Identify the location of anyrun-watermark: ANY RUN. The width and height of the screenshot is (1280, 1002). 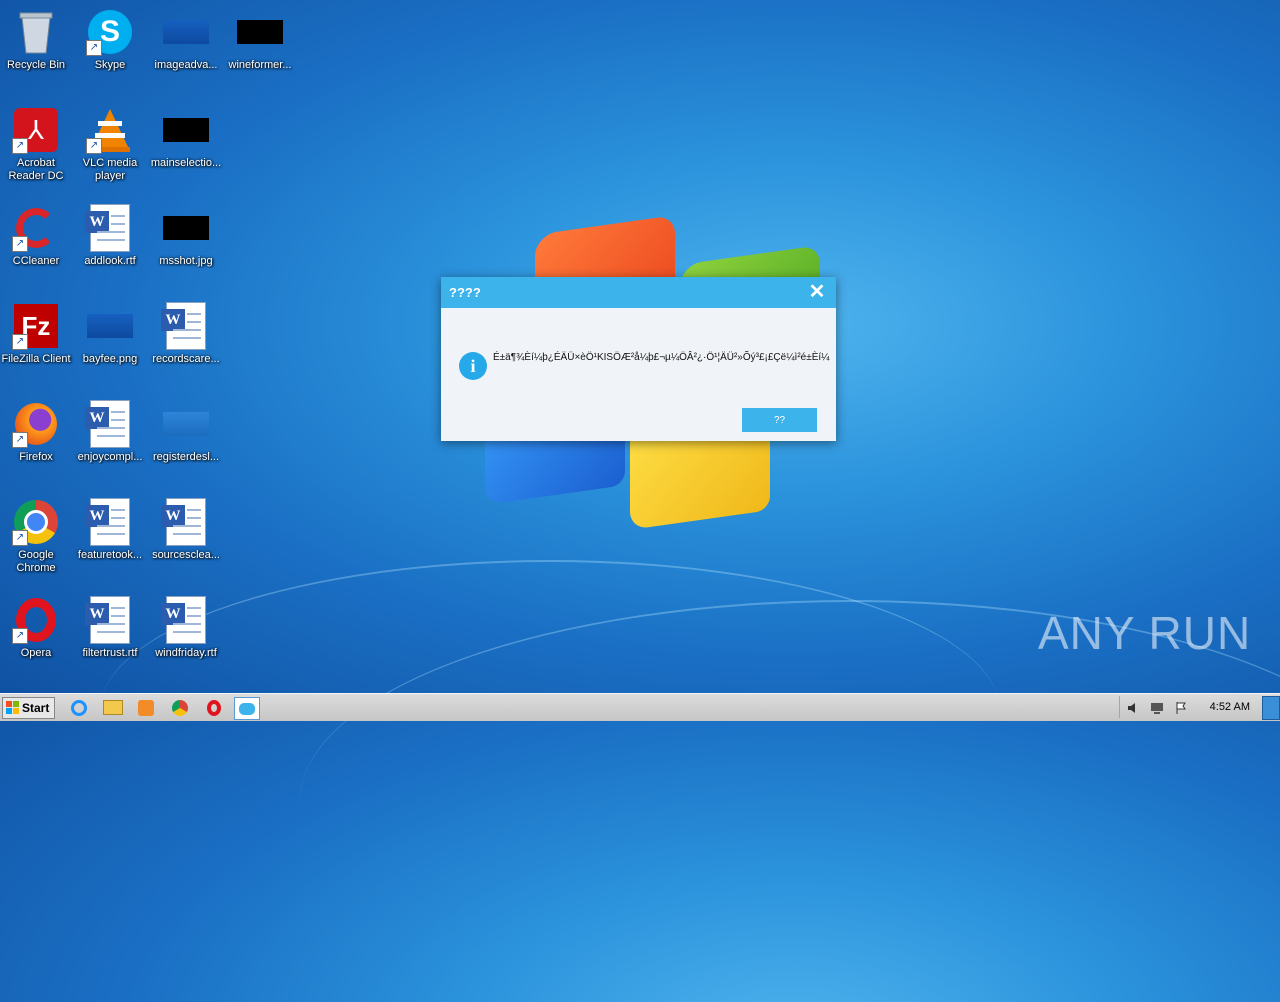
(1145, 633).